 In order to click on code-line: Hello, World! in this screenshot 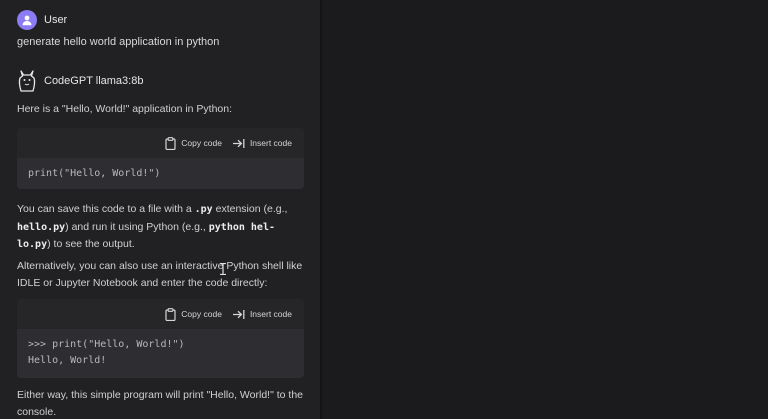, I will do `click(67, 360)`.